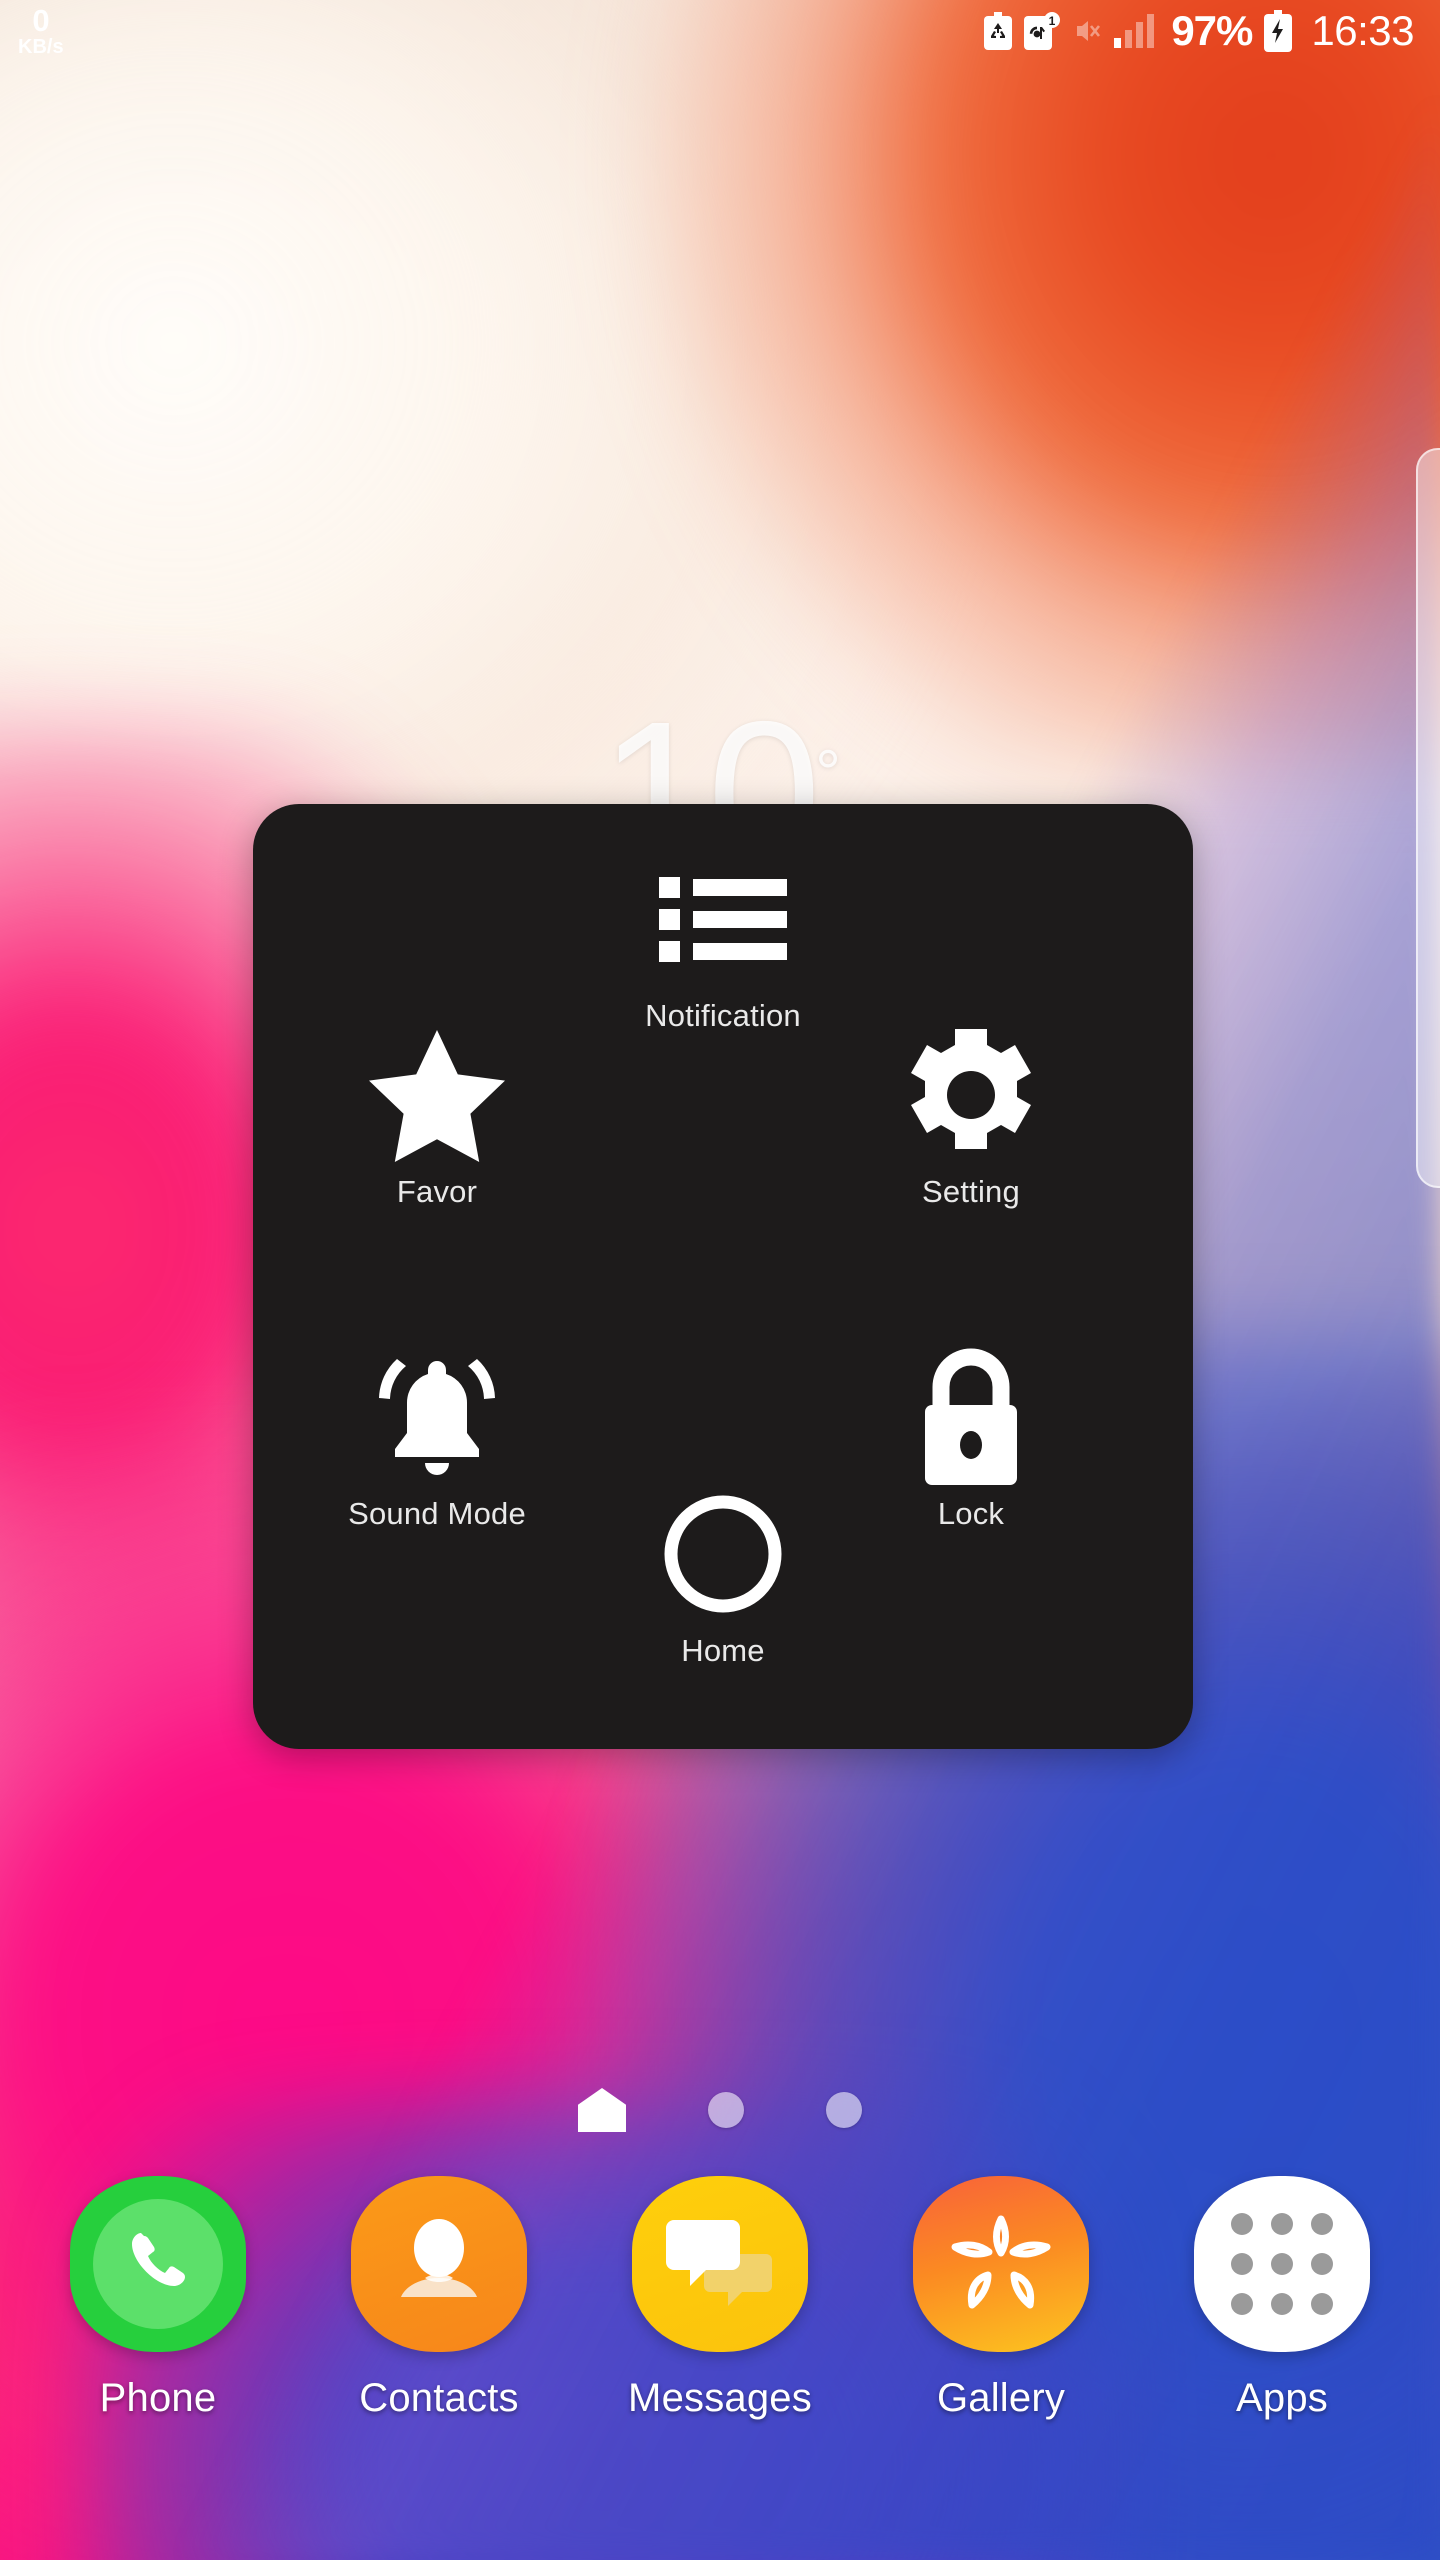 The image size is (1440, 2560). What do you see at coordinates (1282, 2264) in the screenshot?
I see `grid-dots-icon` at bounding box center [1282, 2264].